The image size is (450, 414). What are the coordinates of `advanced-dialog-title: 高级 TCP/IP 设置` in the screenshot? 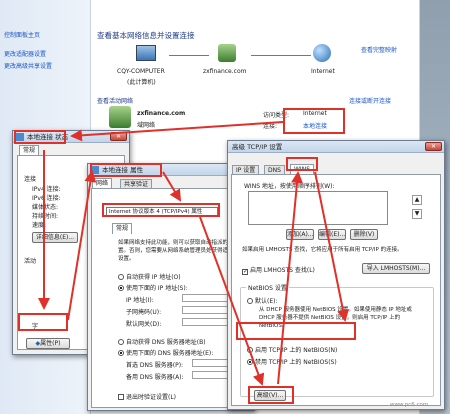 It's located at (257, 147).